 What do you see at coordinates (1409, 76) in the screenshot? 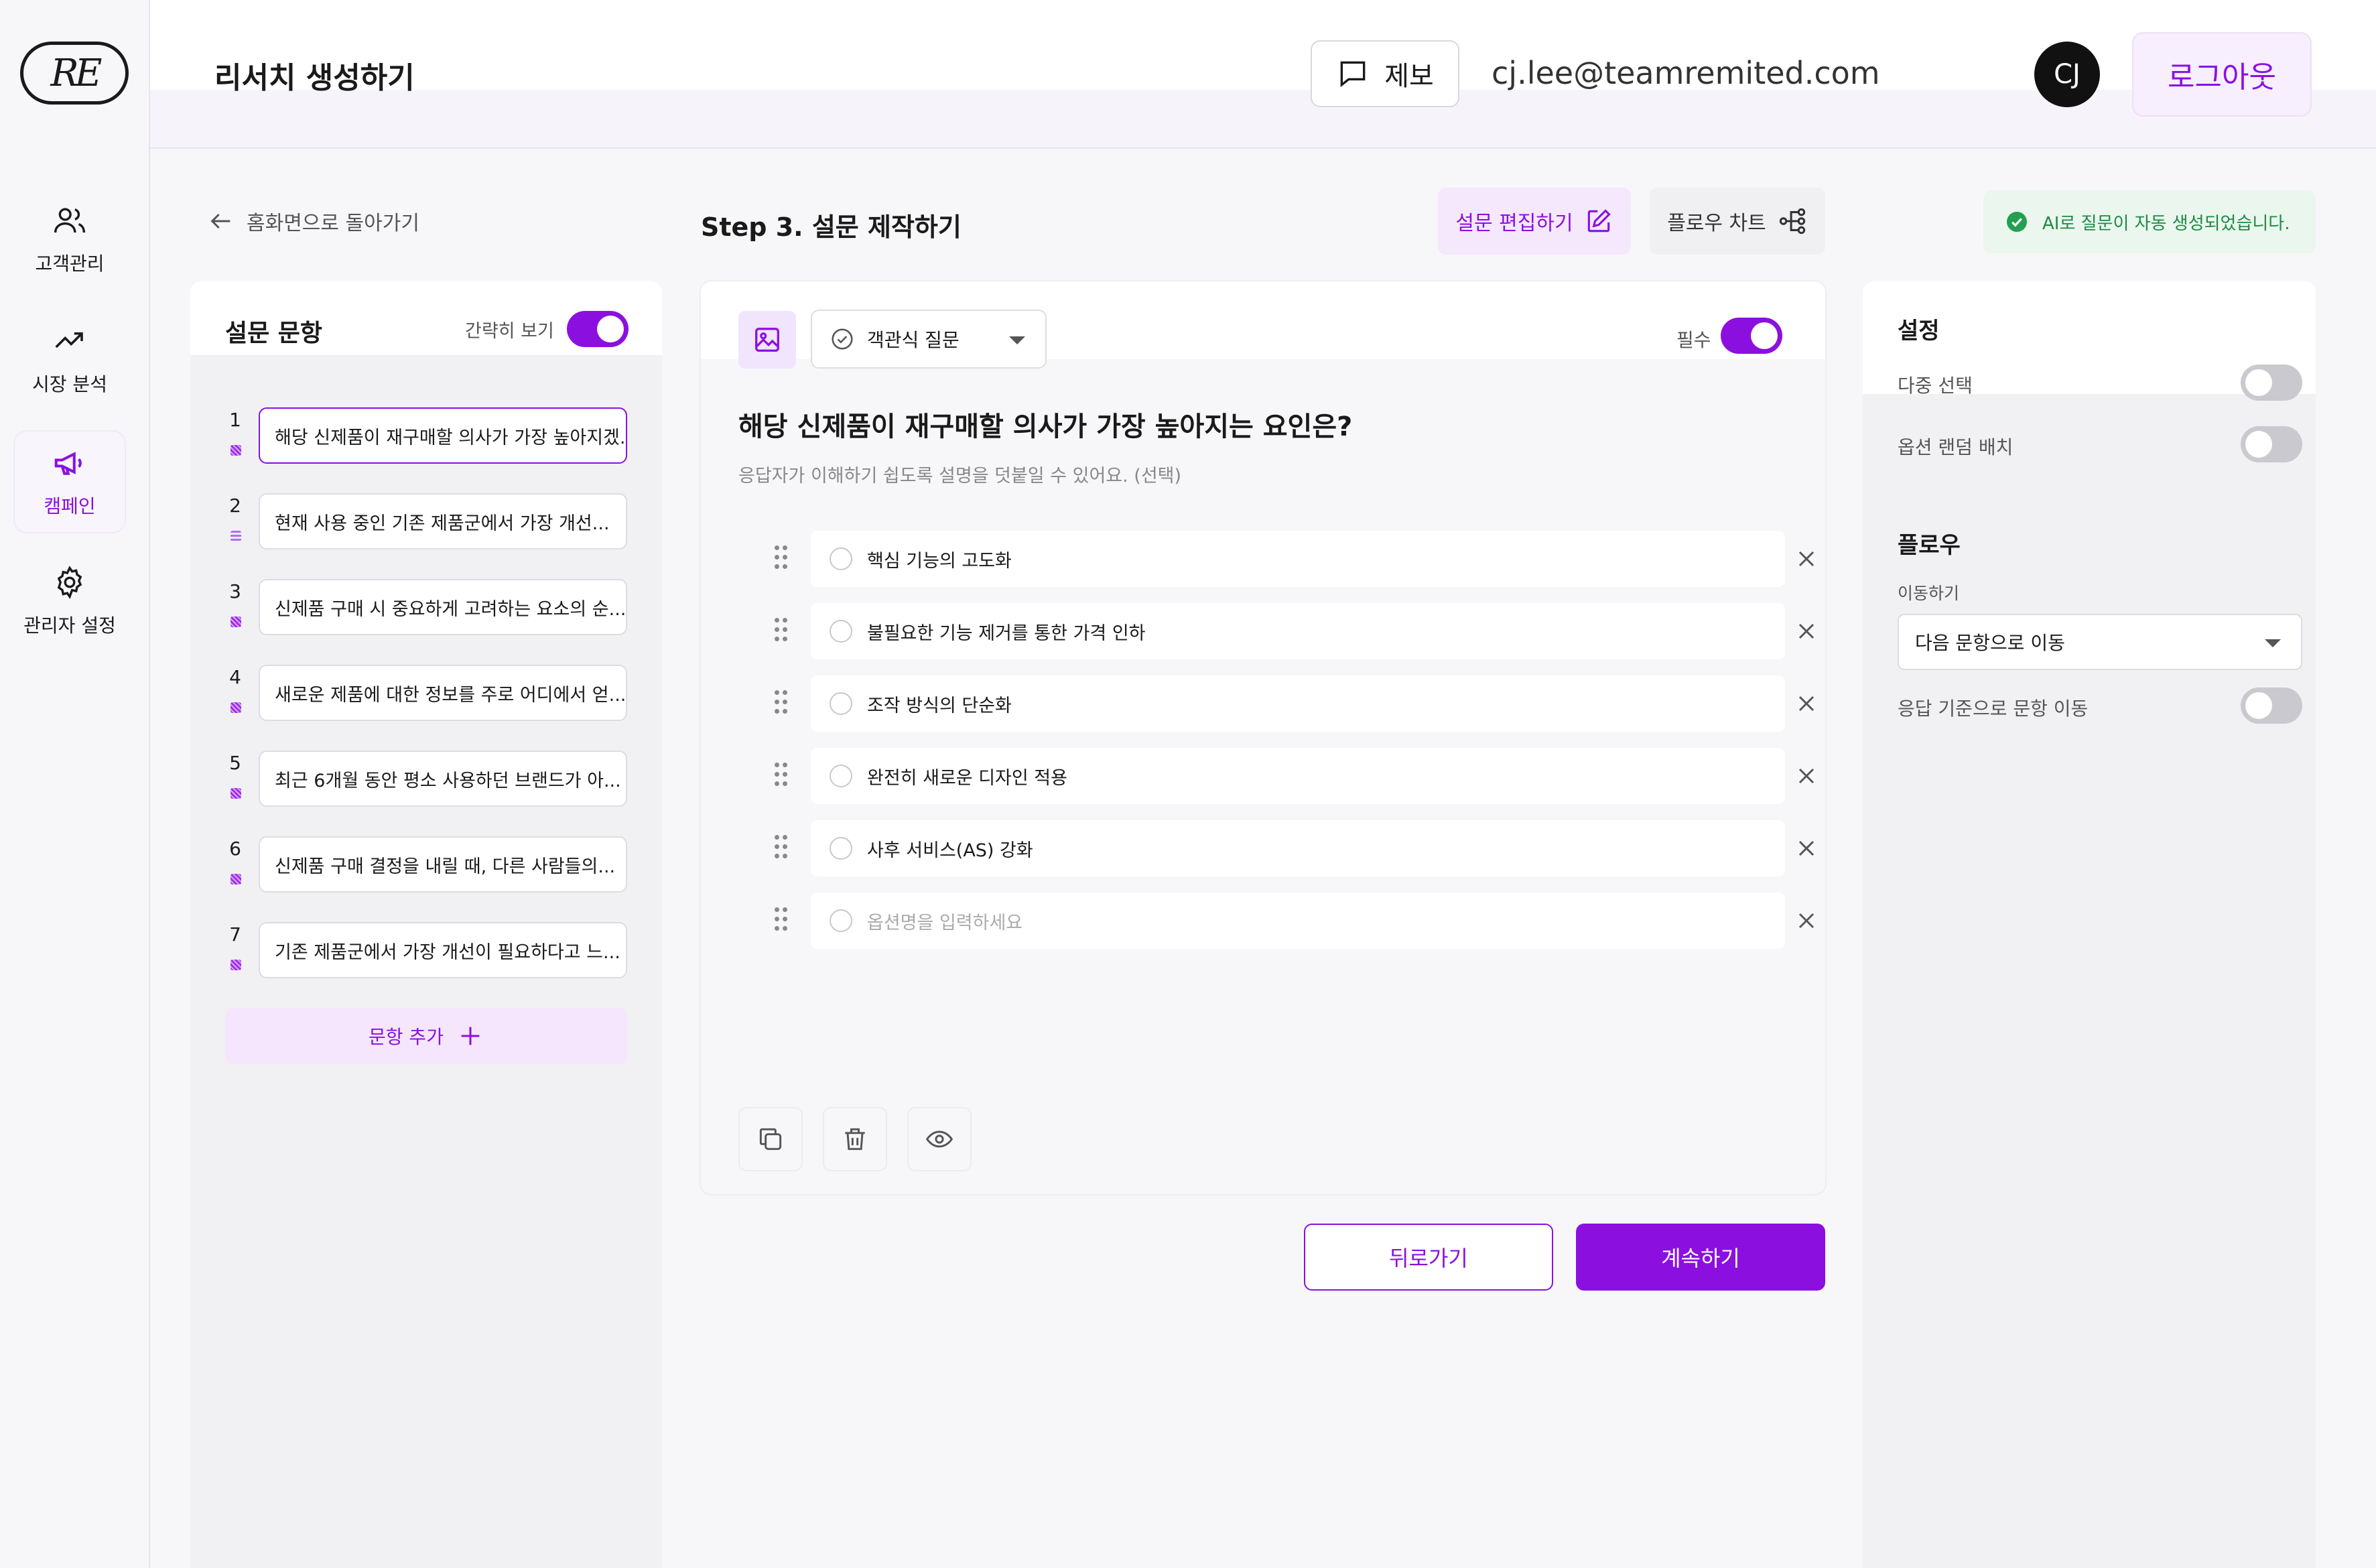
I see `report-label: 제보` at bounding box center [1409, 76].